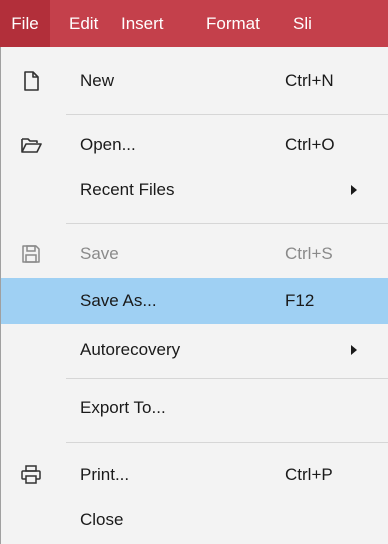 Image resolution: width=388 pixels, height=544 pixels. What do you see at coordinates (310, 144) in the screenshot?
I see `menu-item-shortcut: Ctrl+O` at bounding box center [310, 144].